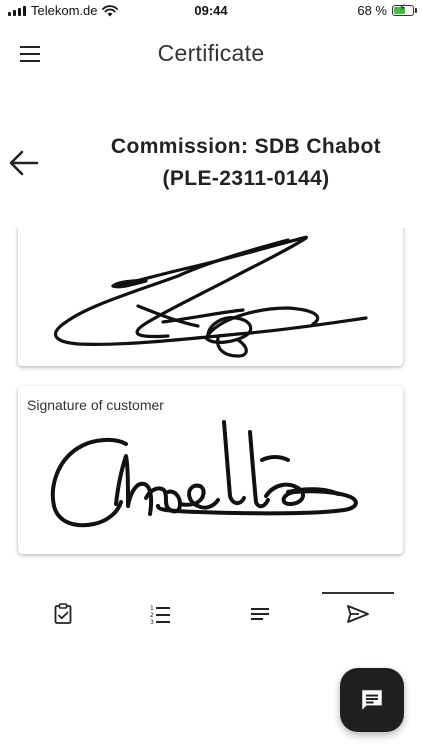 Image resolution: width=422 pixels, height=750 pixels. I want to click on svg-text: 2, so click(152, 615).